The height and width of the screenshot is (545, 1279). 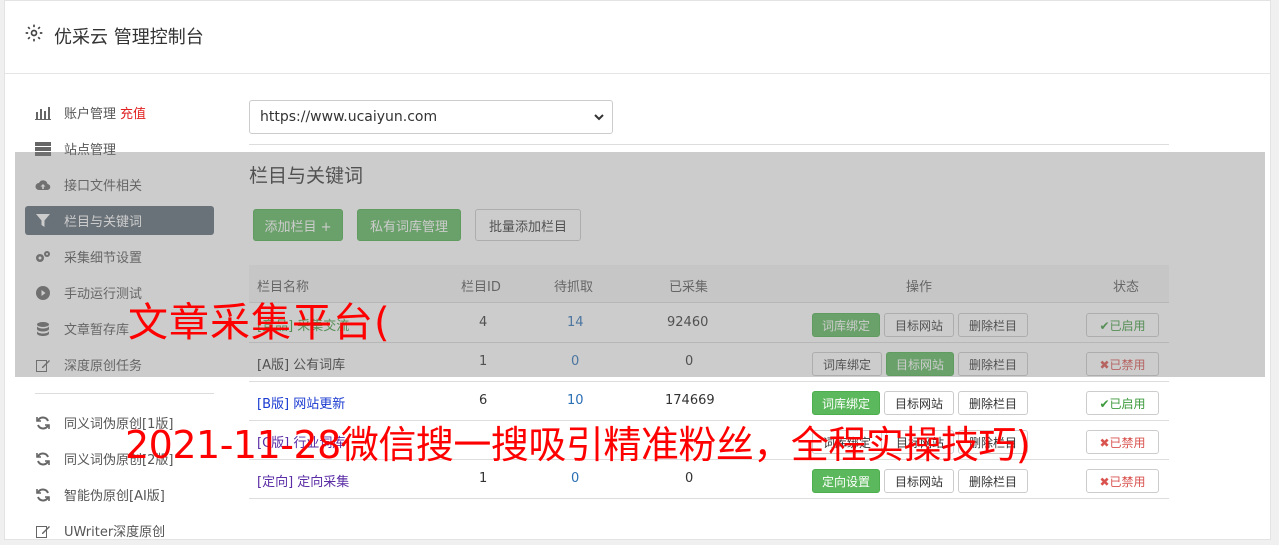 What do you see at coordinates (303, 480) in the screenshot?
I see `column-name-link: [定向] 定向采集` at bounding box center [303, 480].